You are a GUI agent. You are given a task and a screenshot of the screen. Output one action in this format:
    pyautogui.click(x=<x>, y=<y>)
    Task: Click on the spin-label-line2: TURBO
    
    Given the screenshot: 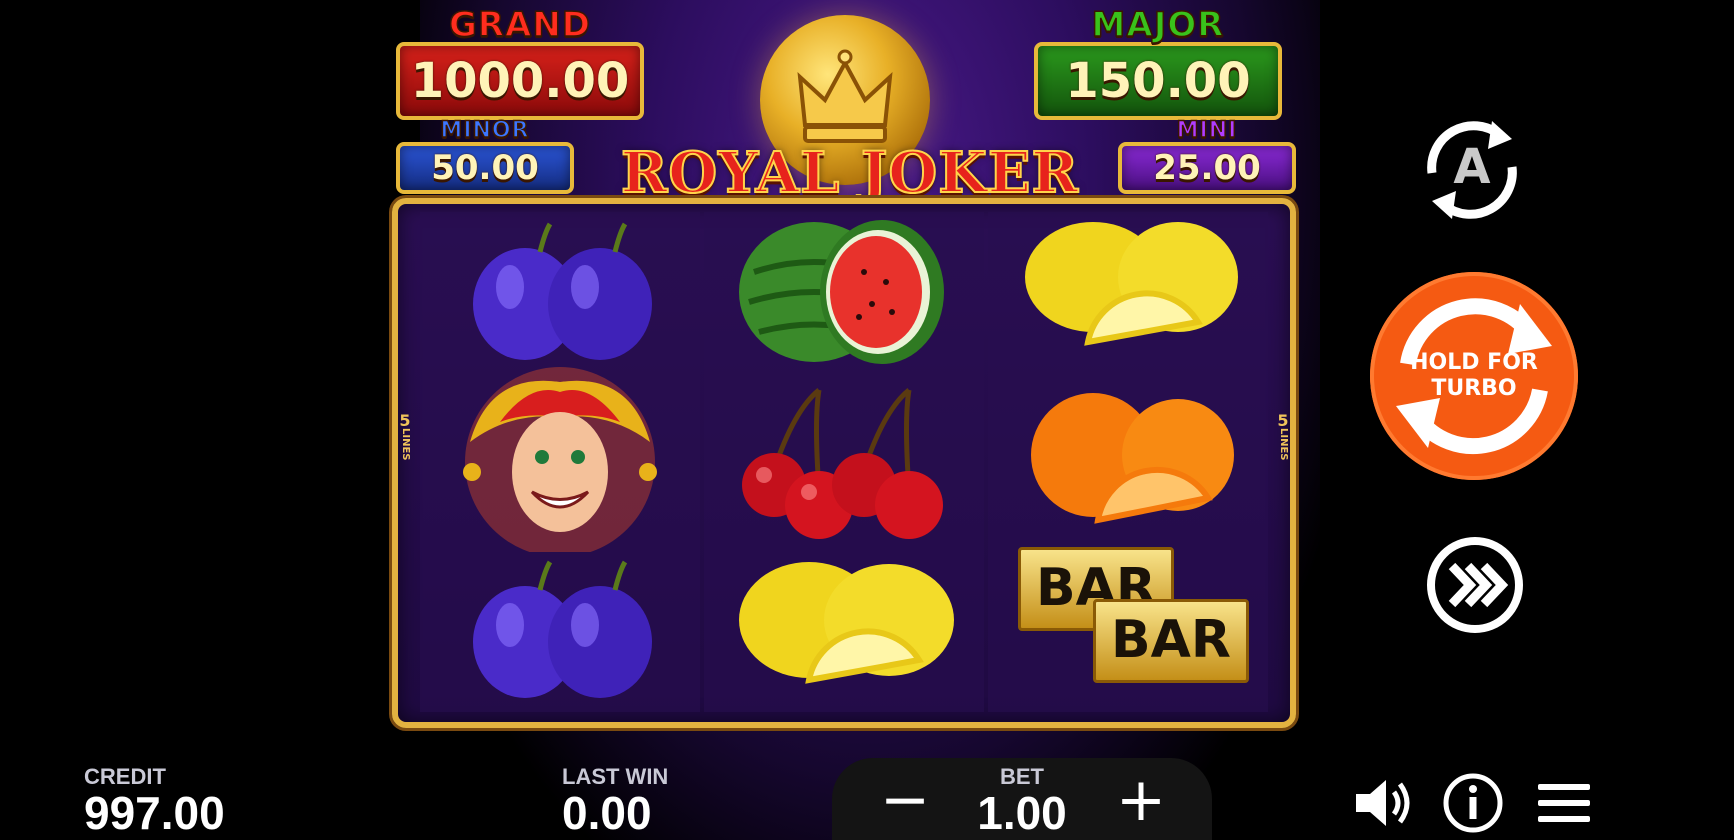 What is the action you would take?
    pyautogui.click(x=1474, y=388)
    